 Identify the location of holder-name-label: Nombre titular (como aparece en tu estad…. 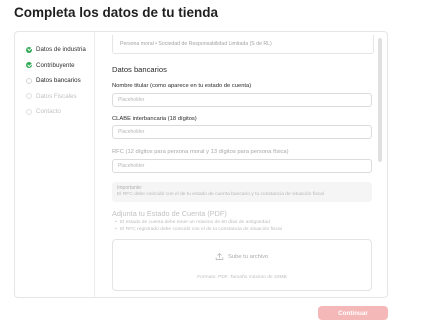
(182, 86).